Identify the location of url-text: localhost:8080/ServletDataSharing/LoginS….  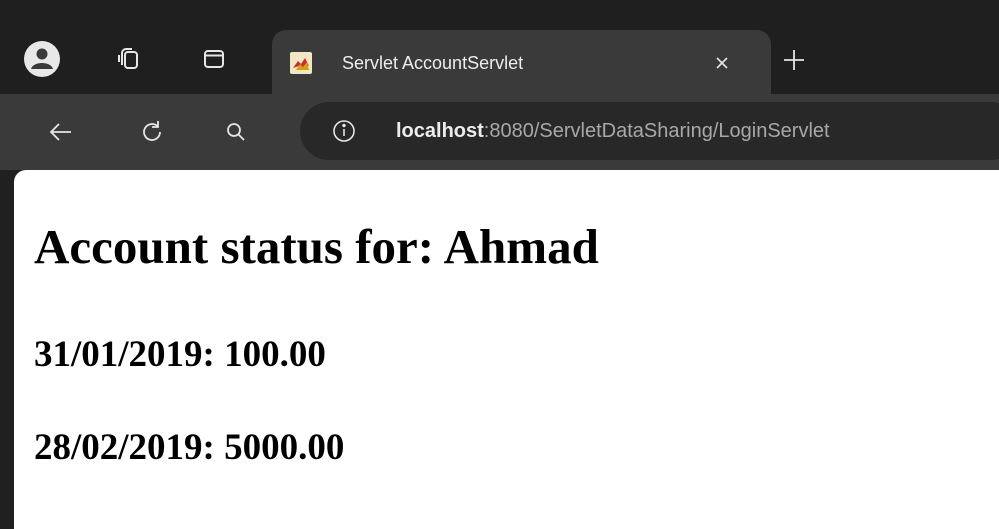
(613, 131).